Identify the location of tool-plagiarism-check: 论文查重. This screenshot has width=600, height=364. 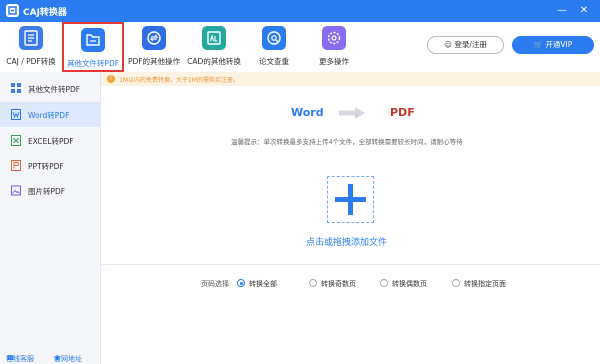
(274, 47).